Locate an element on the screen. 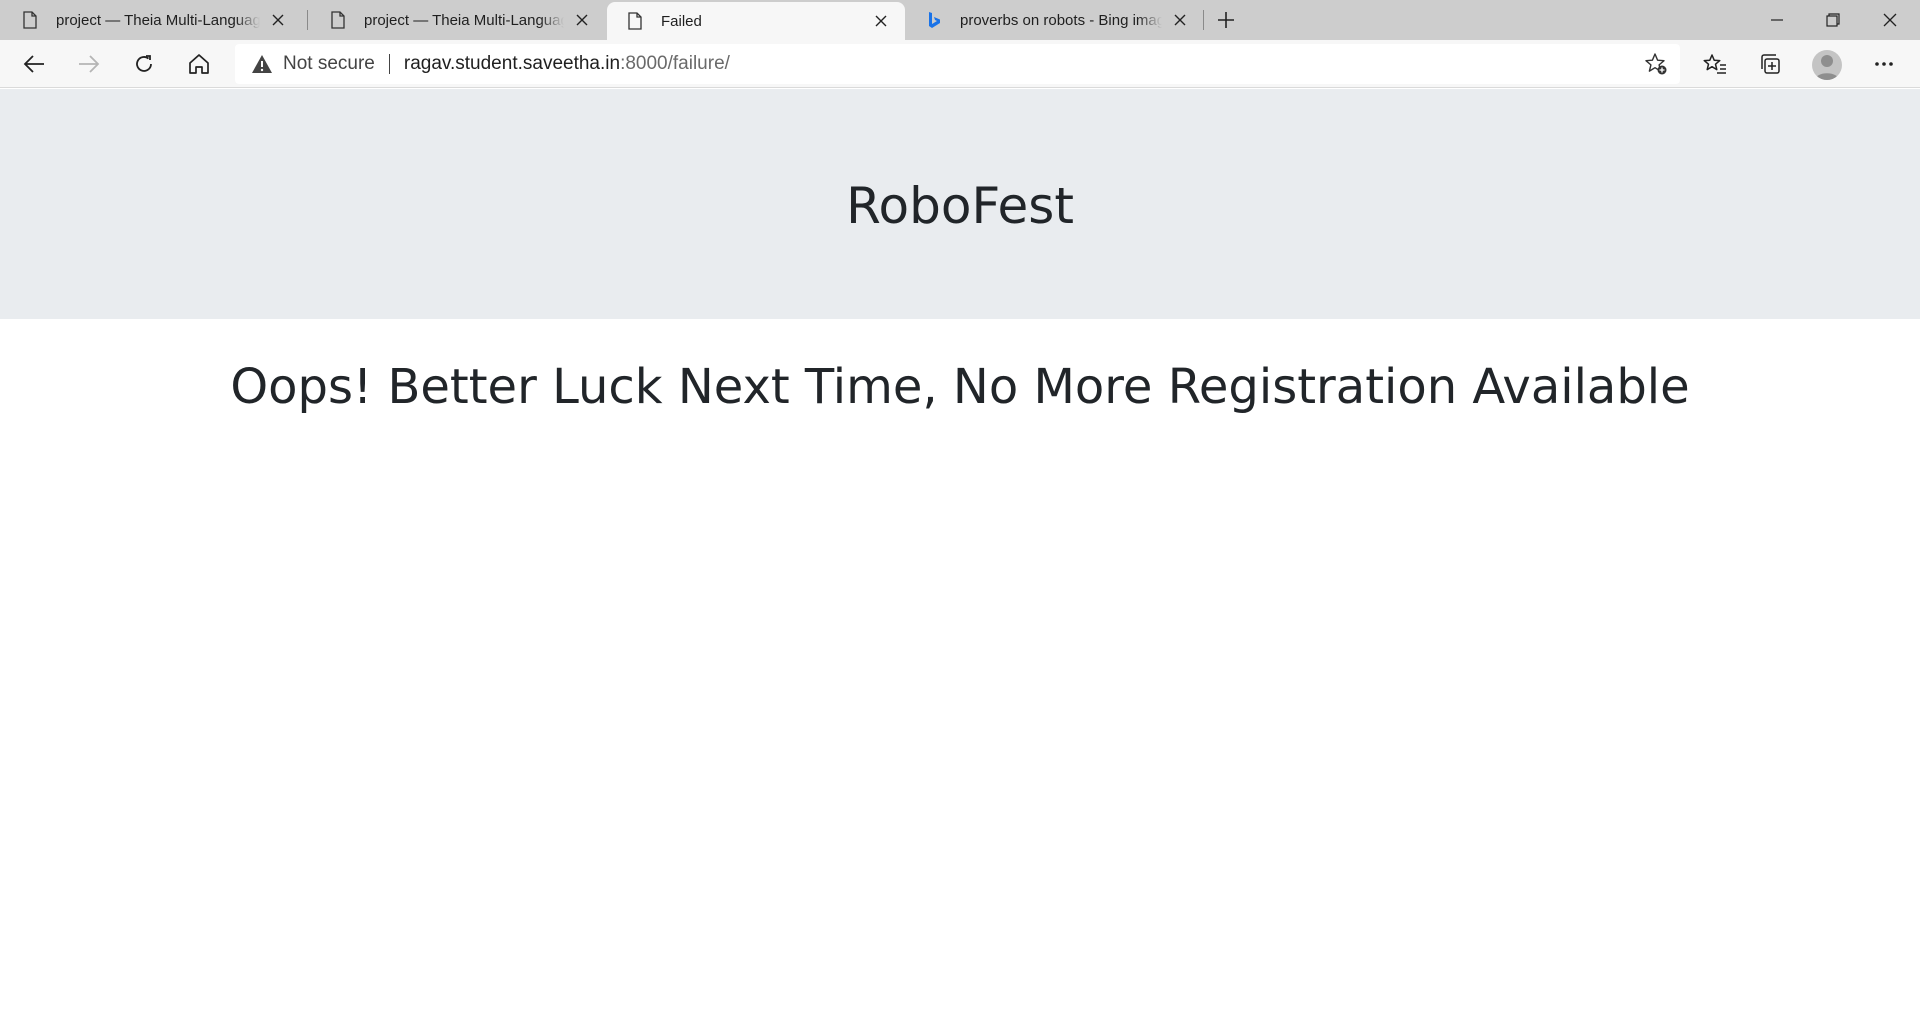 The height and width of the screenshot is (1030, 1920). plus-icon is located at coordinates (1226, 20).